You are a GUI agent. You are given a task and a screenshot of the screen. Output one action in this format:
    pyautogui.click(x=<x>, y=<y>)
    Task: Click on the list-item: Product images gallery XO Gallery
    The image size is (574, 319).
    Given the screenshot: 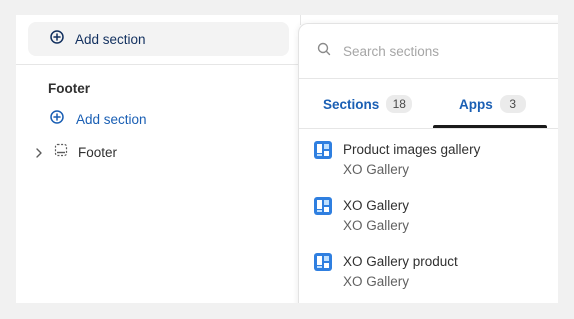 What is the action you would take?
    pyautogui.click(x=428, y=157)
    